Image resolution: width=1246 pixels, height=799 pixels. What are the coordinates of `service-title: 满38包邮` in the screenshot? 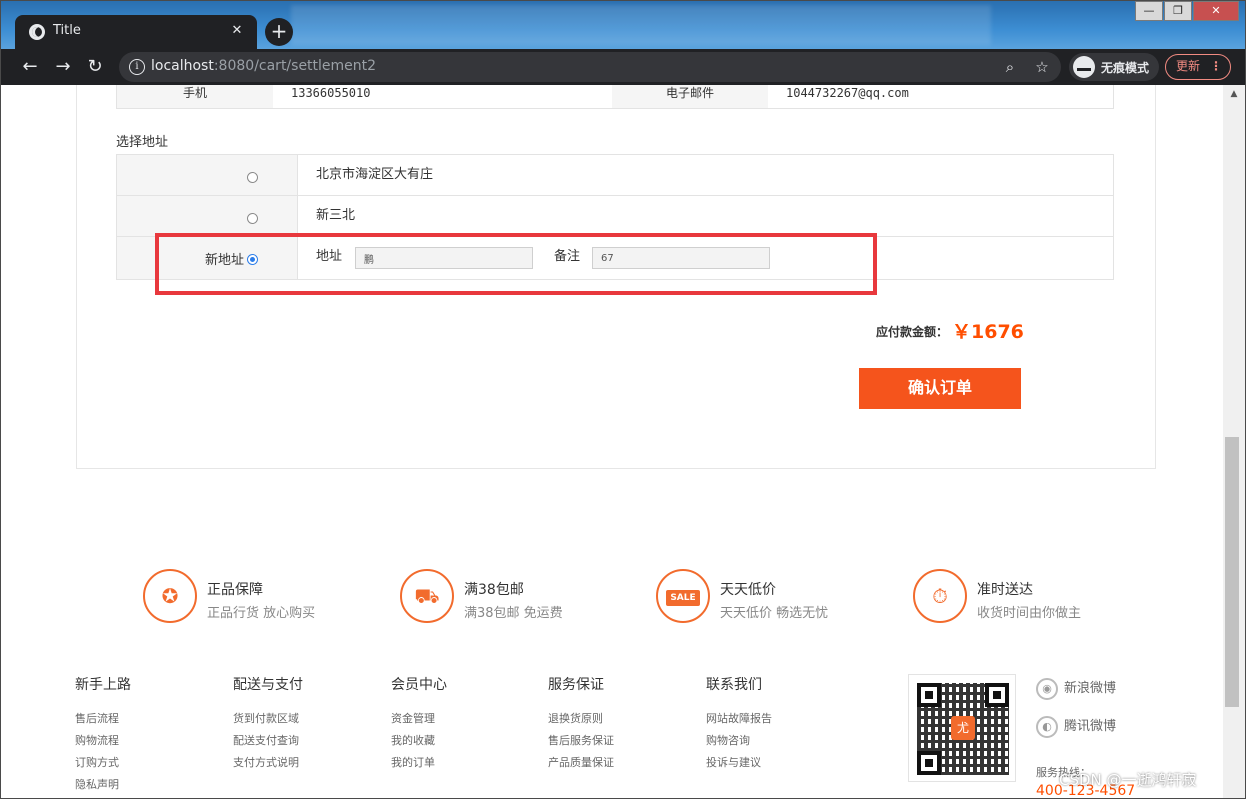 It's located at (494, 590).